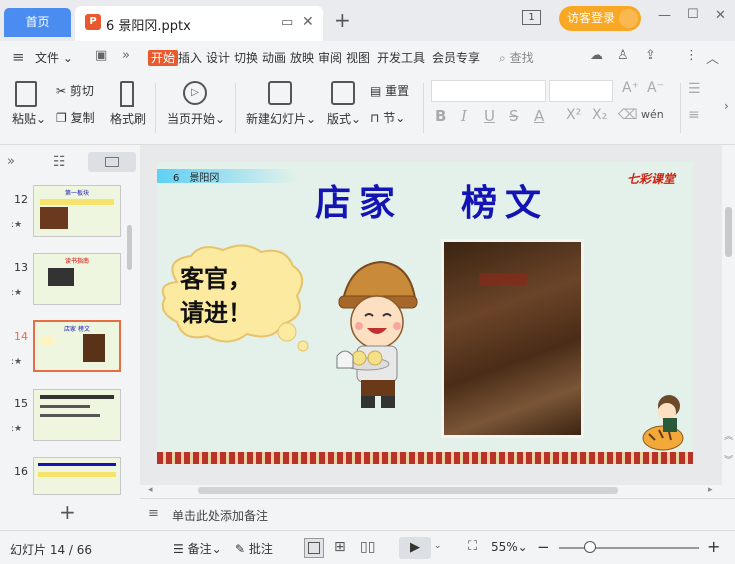 The image size is (735, 564). What do you see at coordinates (543, 547) in the screenshot?
I see `zoom-out-button: −` at bounding box center [543, 547].